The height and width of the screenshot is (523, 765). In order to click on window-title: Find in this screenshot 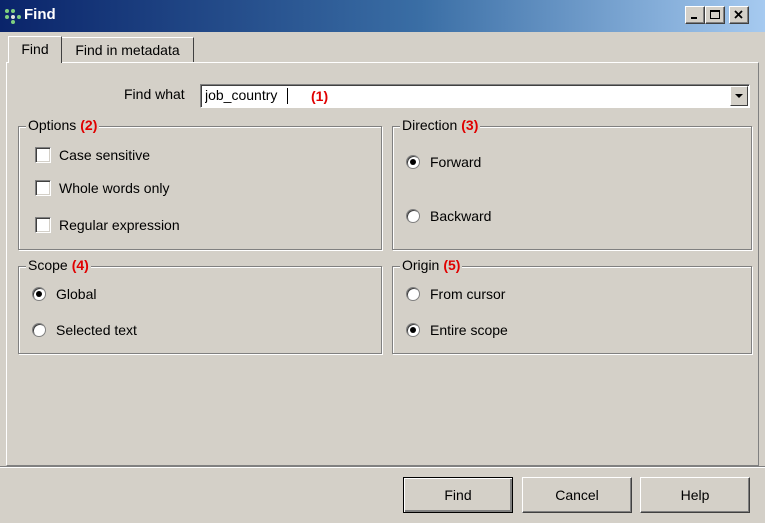, I will do `click(40, 14)`.